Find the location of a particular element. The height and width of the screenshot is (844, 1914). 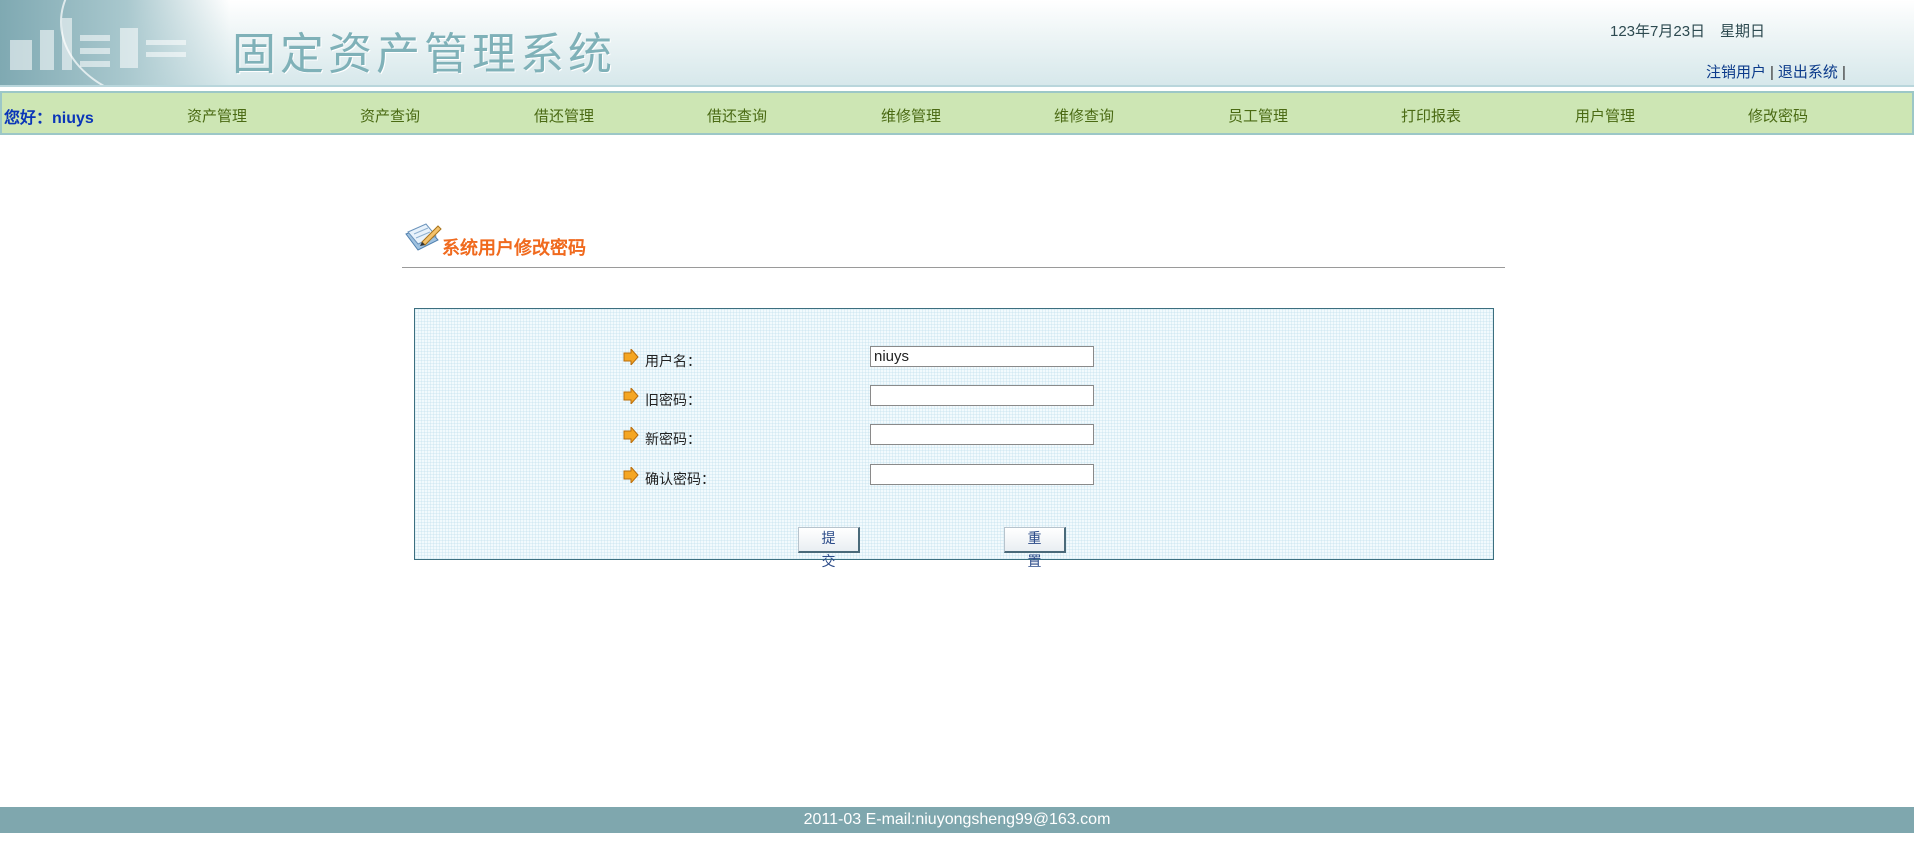

nav-repair-query: 维修查询 is located at coordinates (1084, 115).